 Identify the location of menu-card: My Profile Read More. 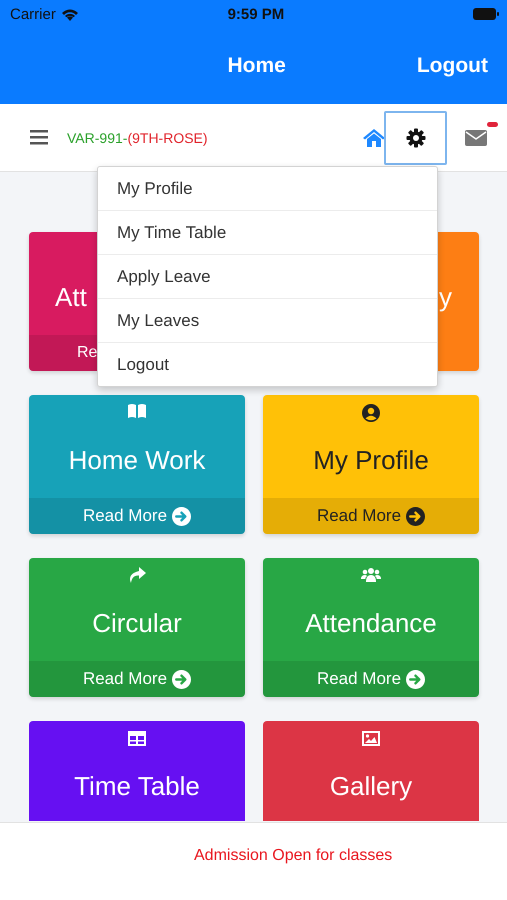
(371, 464).